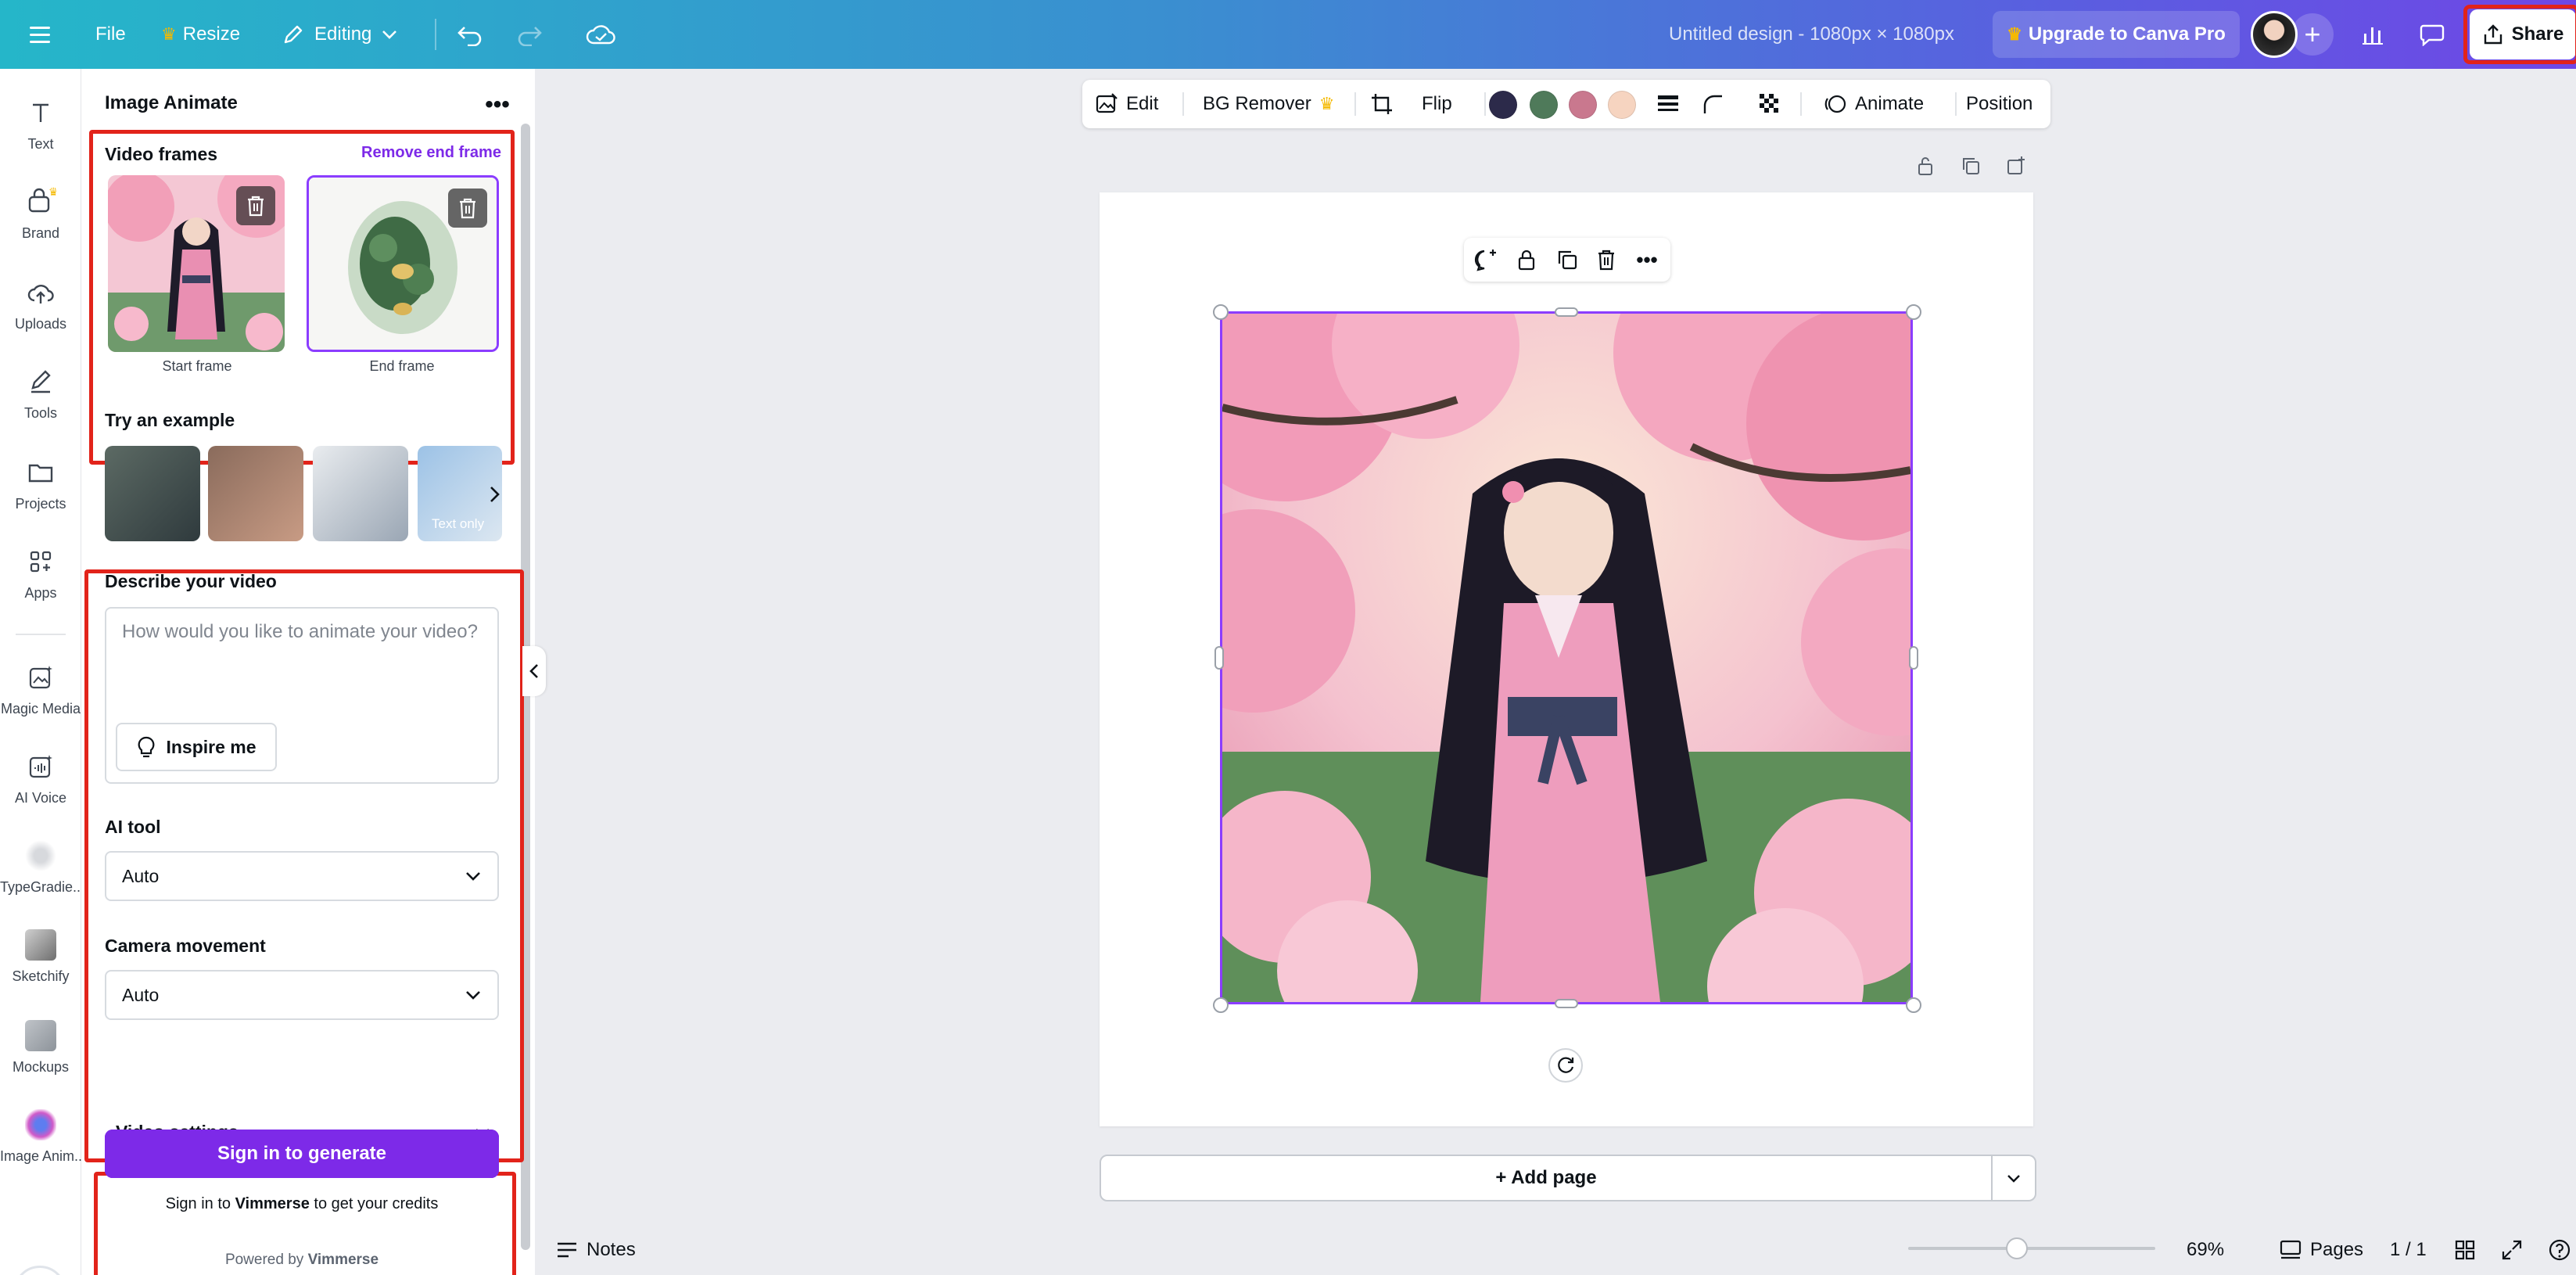 The width and height of the screenshot is (2576, 1275). I want to click on resize-button: ♛Resize, so click(200, 34).